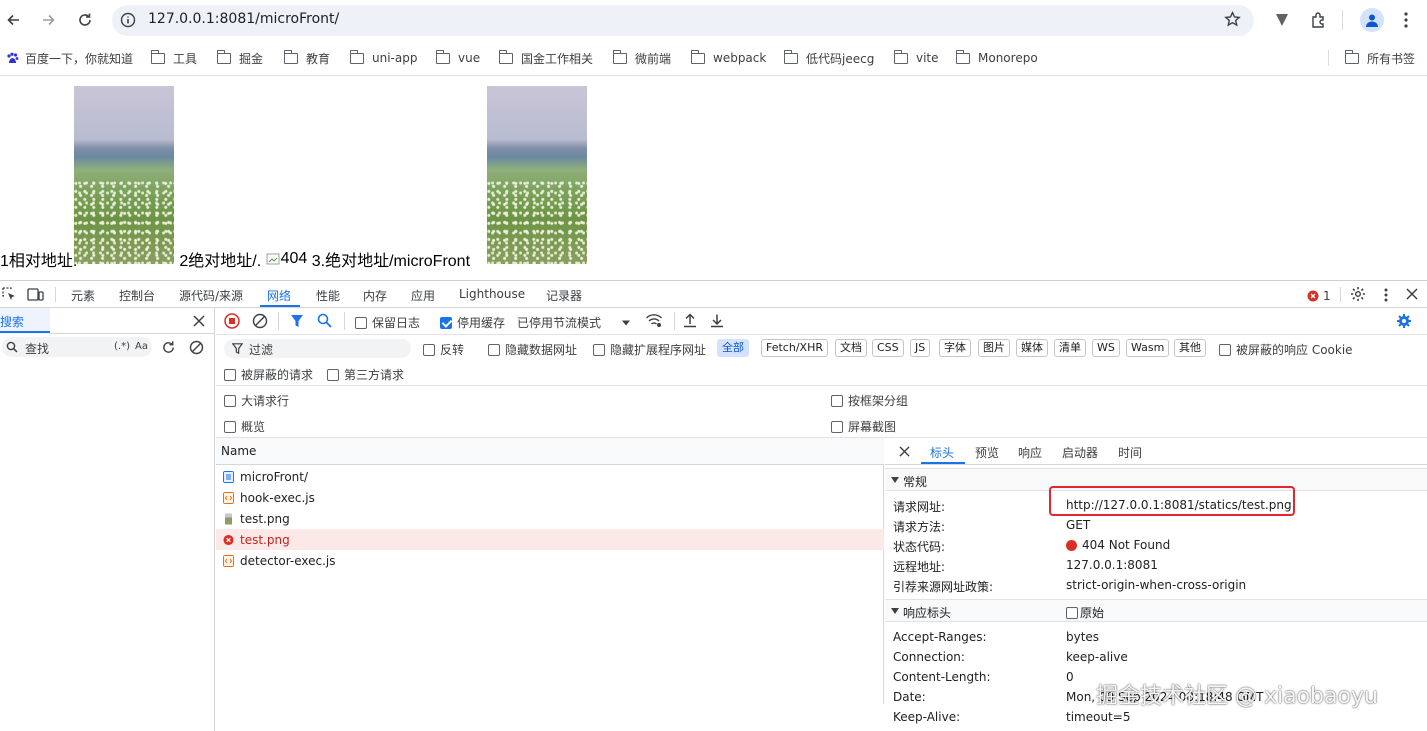  What do you see at coordinates (1412, 294) in the screenshot?
I see `close-devtools-icon` at bounding box center [1412, 294].